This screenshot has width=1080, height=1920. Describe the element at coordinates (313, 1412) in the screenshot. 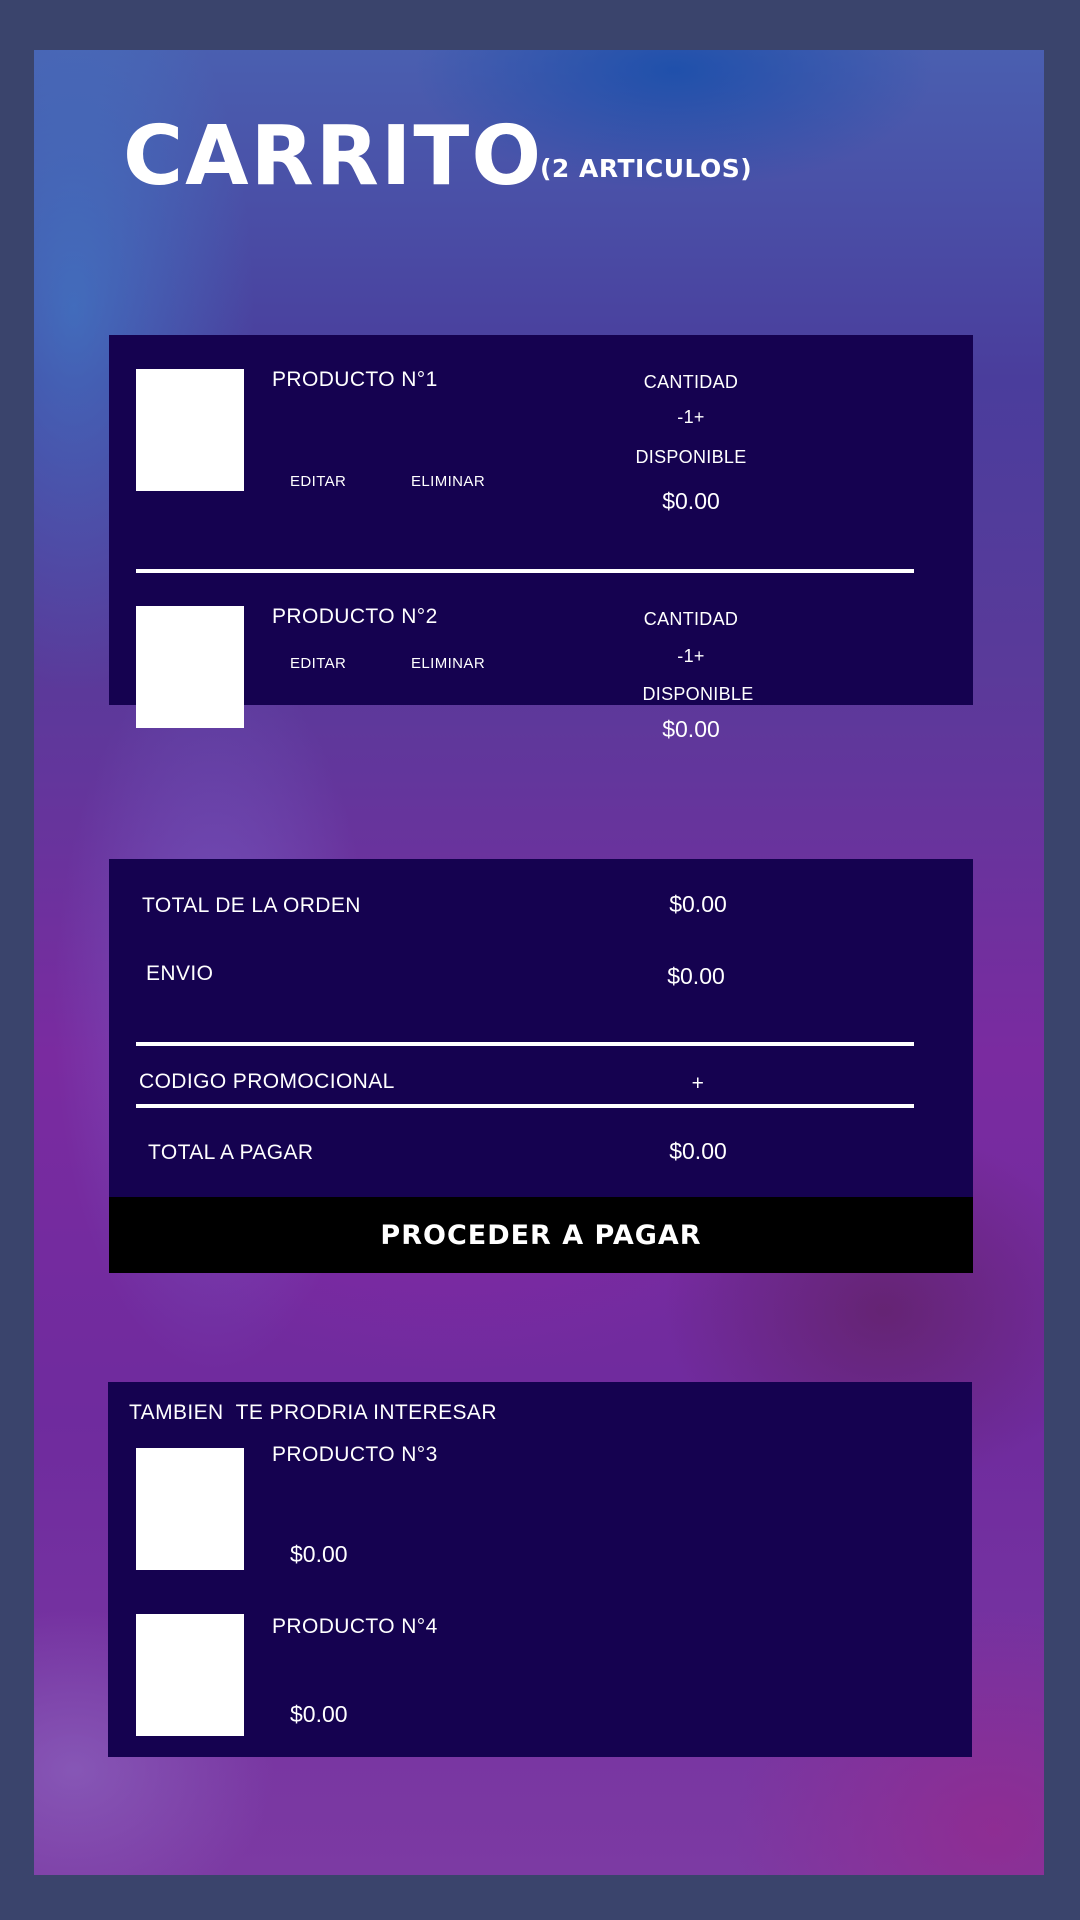

I see `suggestions-heading: TAMBIEN TE PRODRIA INTERESAR` at that location.